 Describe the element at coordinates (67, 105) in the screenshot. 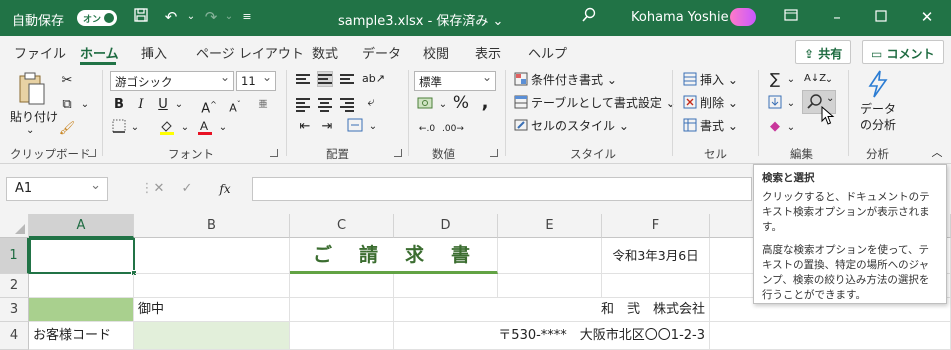

I see `copy-icon: ⧉` at that location.